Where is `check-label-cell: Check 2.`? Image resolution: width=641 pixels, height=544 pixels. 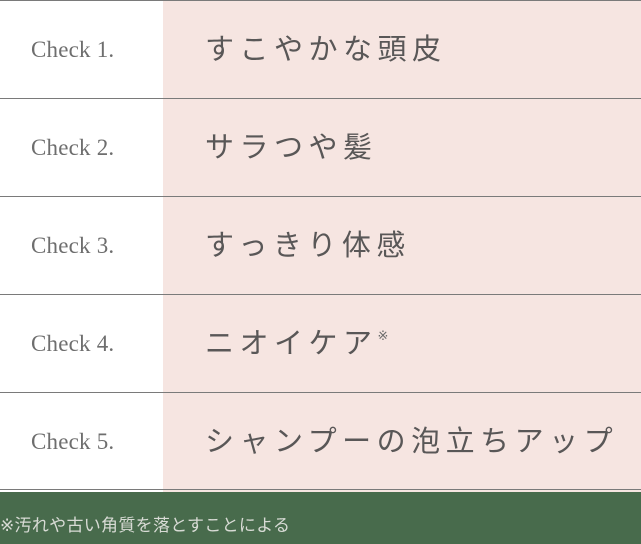 check-label-cell: Check 2. is located at coordinates (81, 147).